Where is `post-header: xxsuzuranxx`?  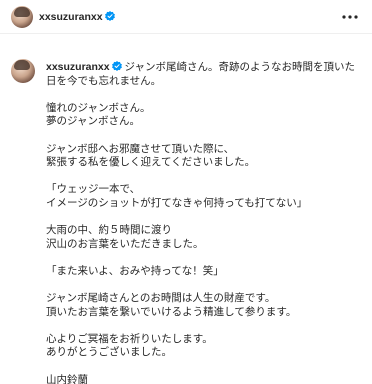
post-header: xxsuzuranxx is located at coordinates (186, 17).